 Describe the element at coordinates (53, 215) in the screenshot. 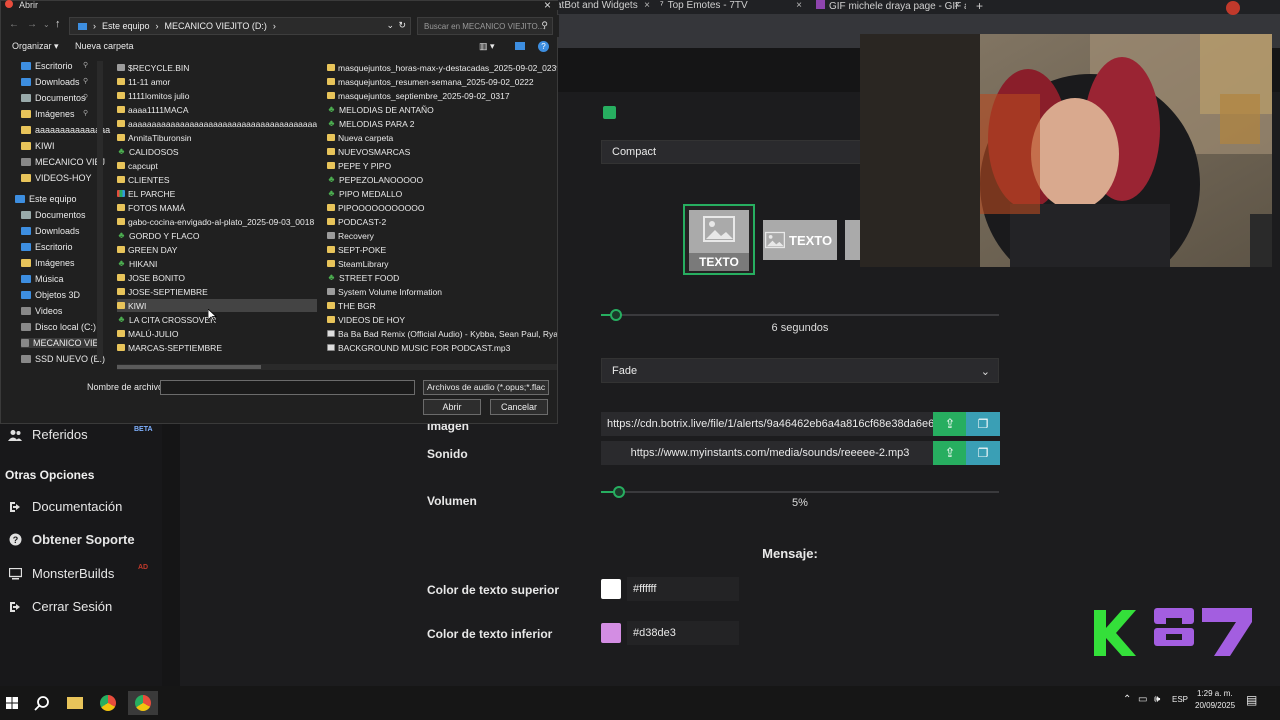

I see `nav-item: Documentos` at that location.